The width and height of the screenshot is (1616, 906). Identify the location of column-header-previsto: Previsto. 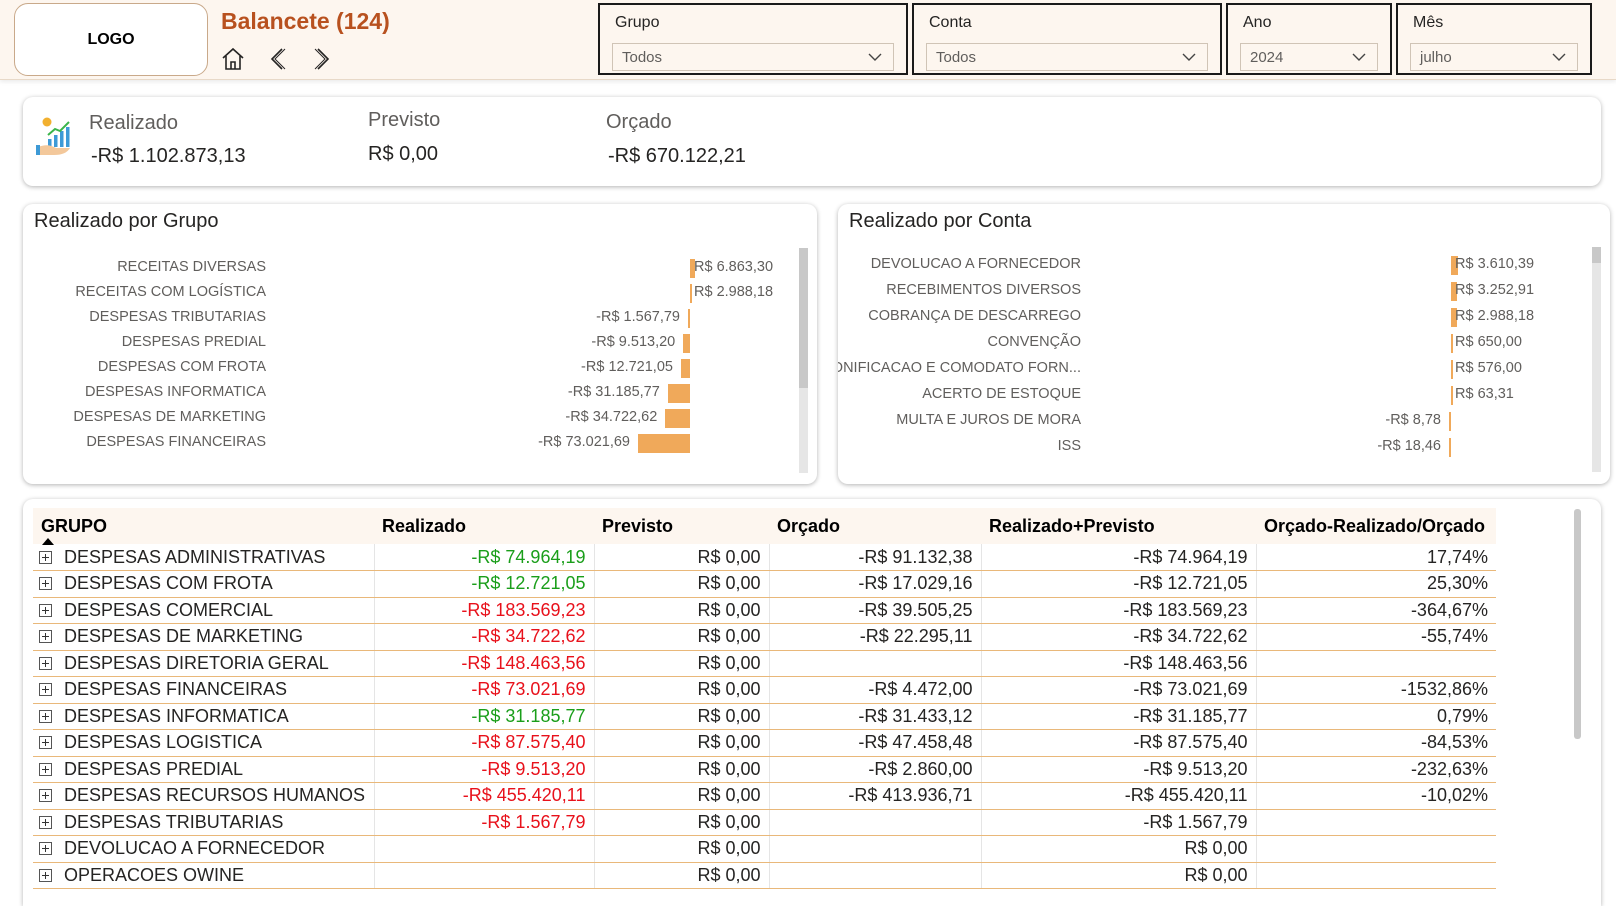
(681, 526).